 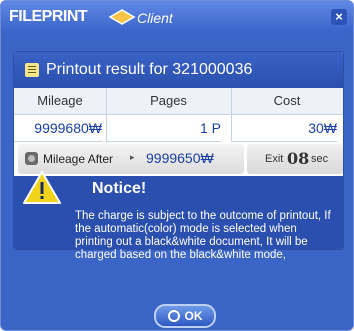 I want to click on cost-value: 30₩, so click(x=284, y=128).